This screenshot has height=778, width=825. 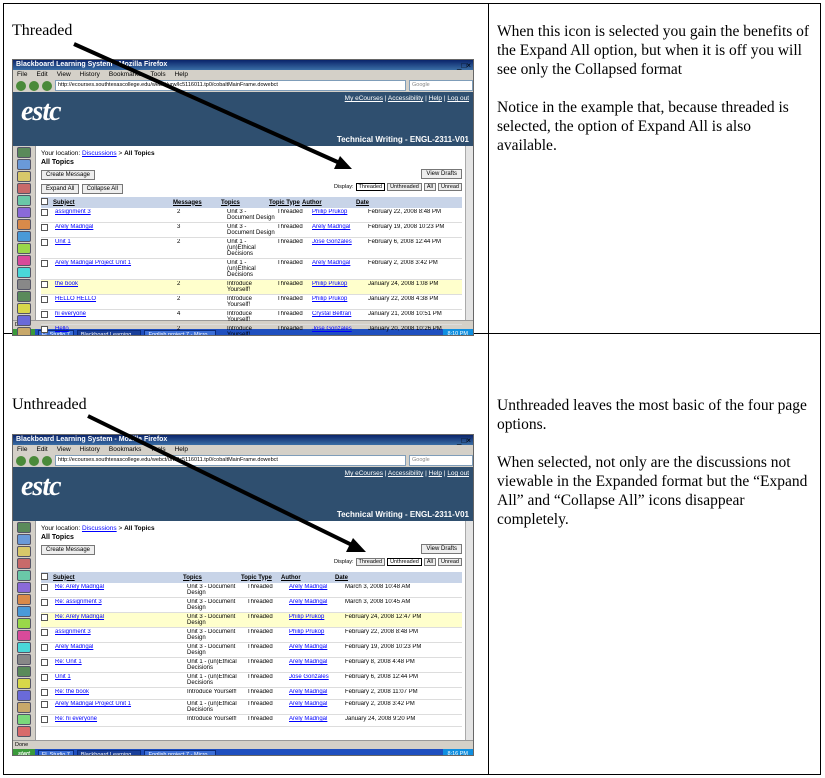 What do you see at coordinates (121, 680) in the screenshot?
I see `subject-link: Unit 1` at bounding box center [121, 680].